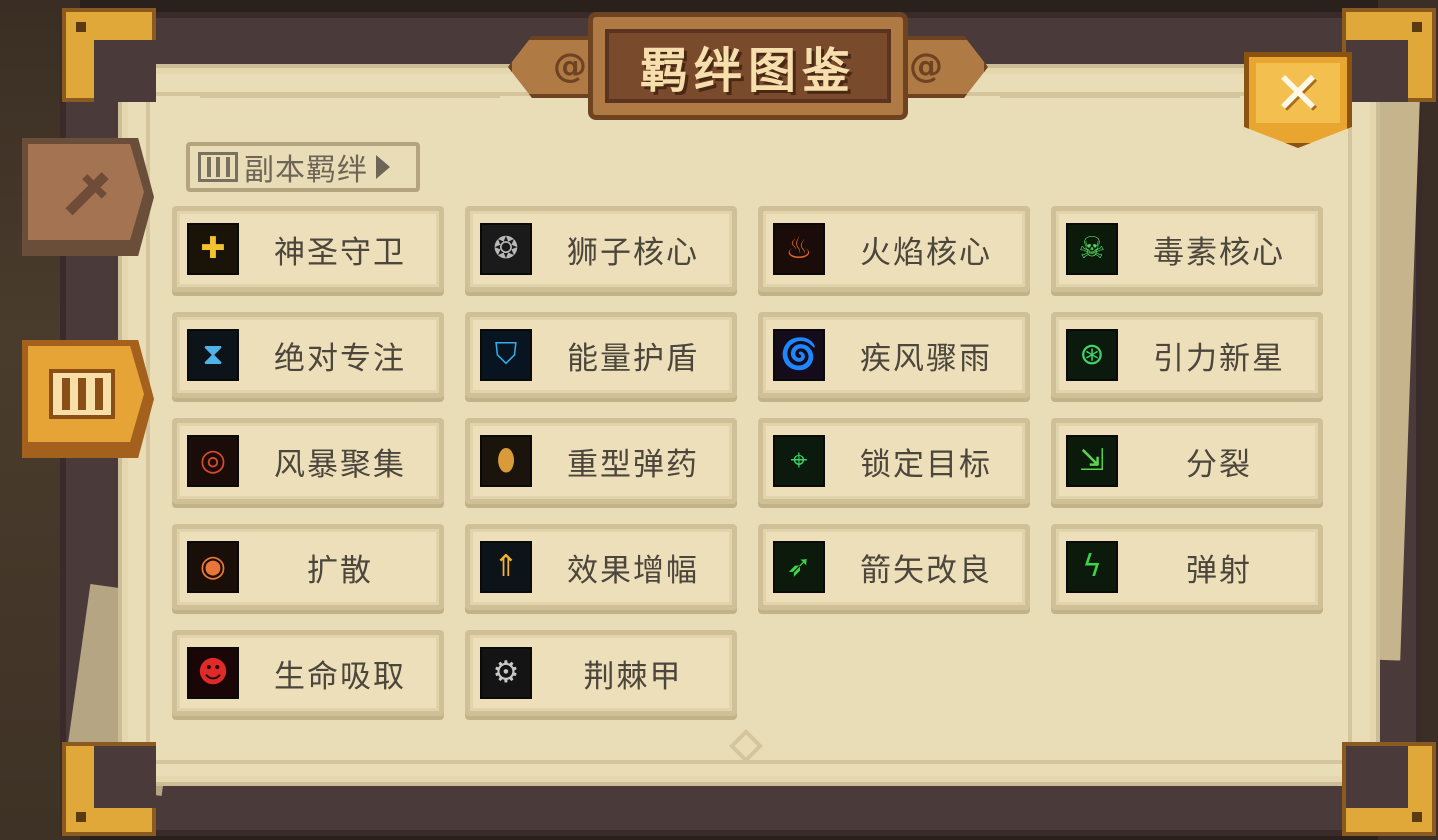 This screenshot has height=840, width=1438. Describe the element at coordinates (213, 249) in the screenshot. I see `holy-shield-icon: ✚` at that location.